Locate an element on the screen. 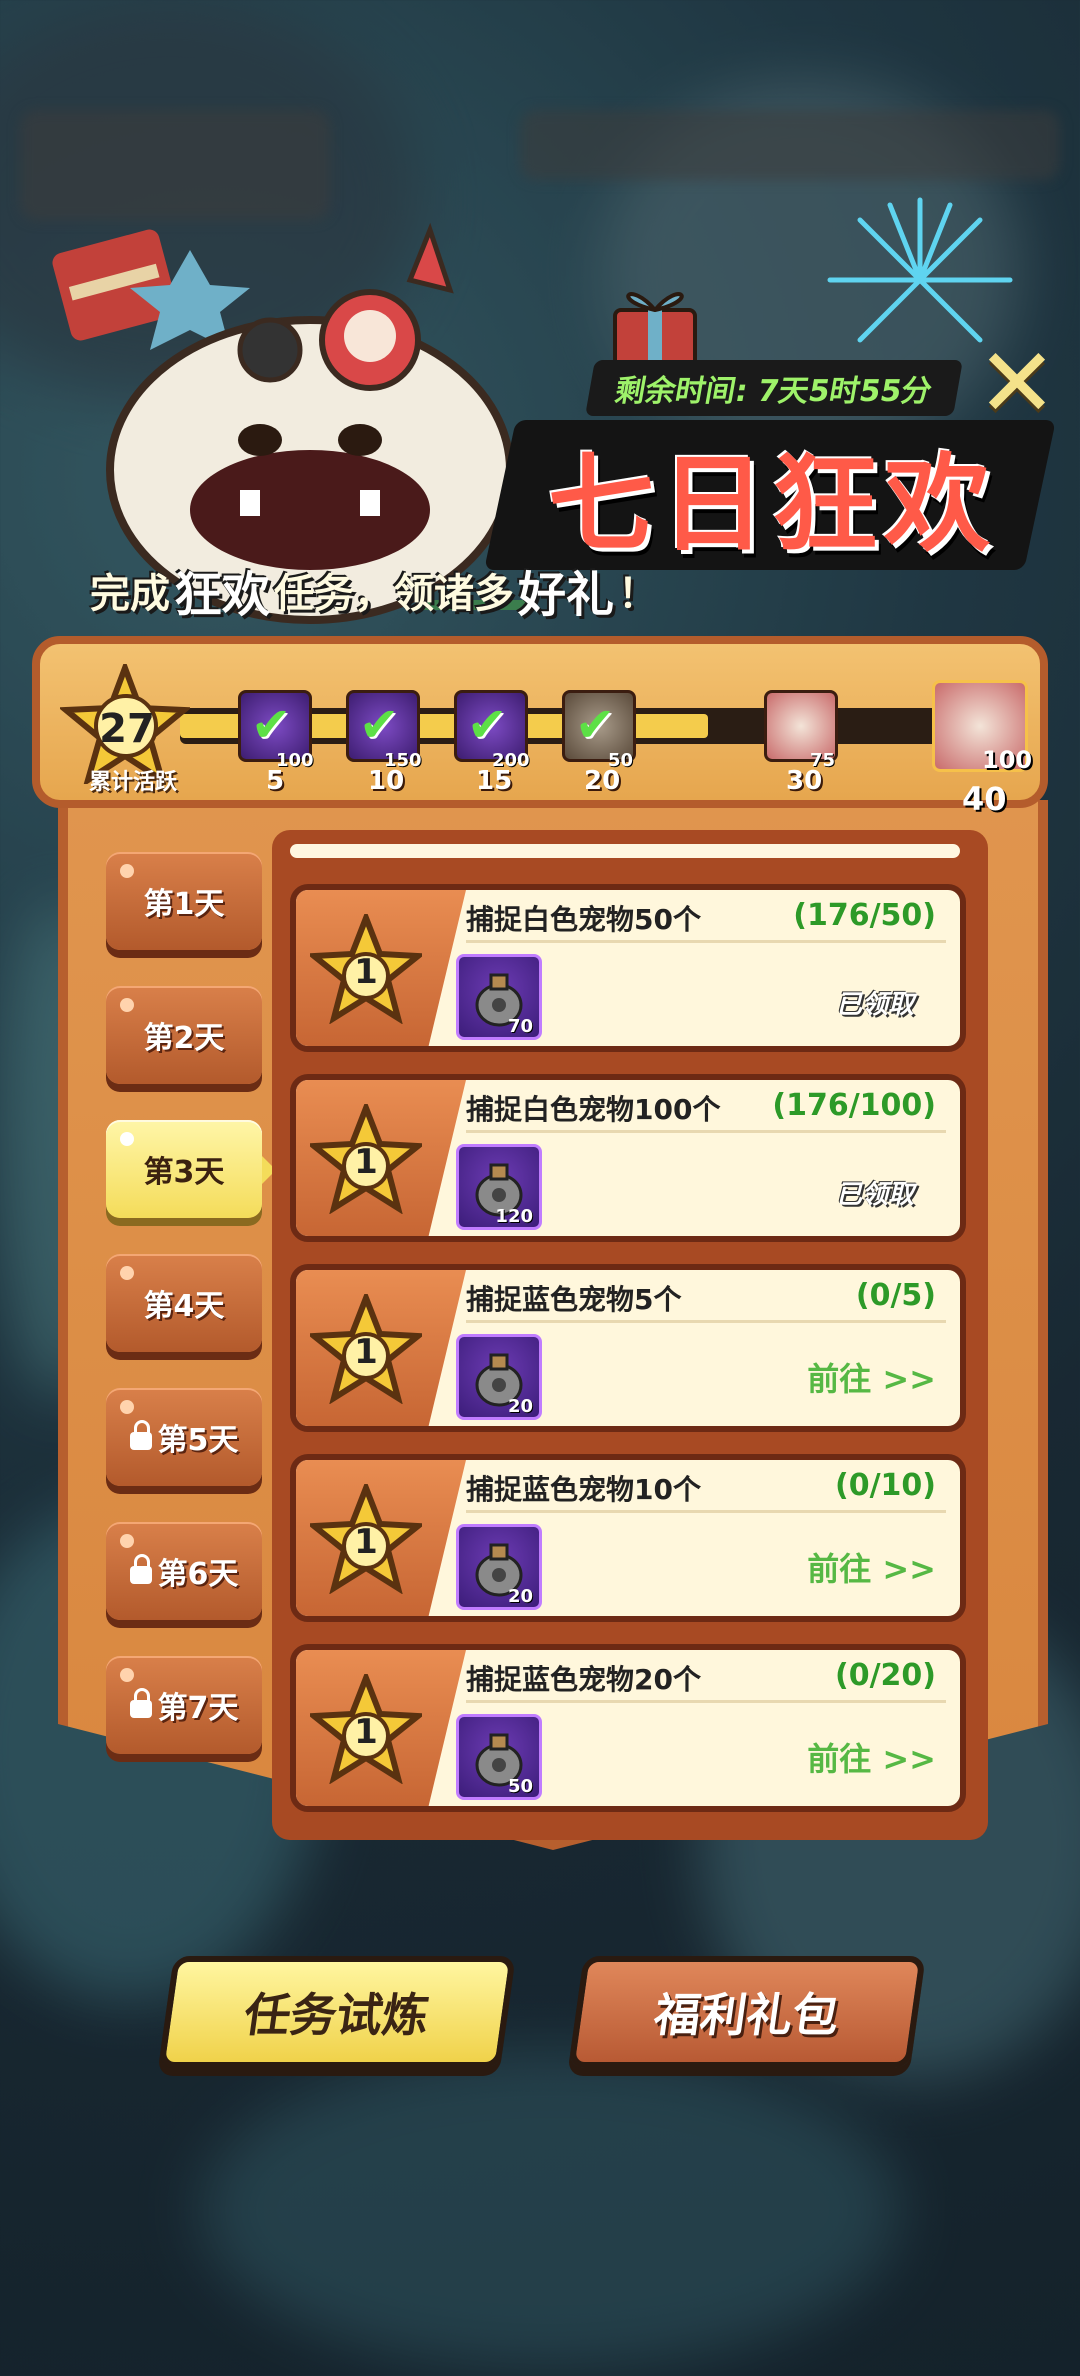 This screenshot has height=2376, width=1080. milestone-count: 100 is located at coordinates (1007, 760).